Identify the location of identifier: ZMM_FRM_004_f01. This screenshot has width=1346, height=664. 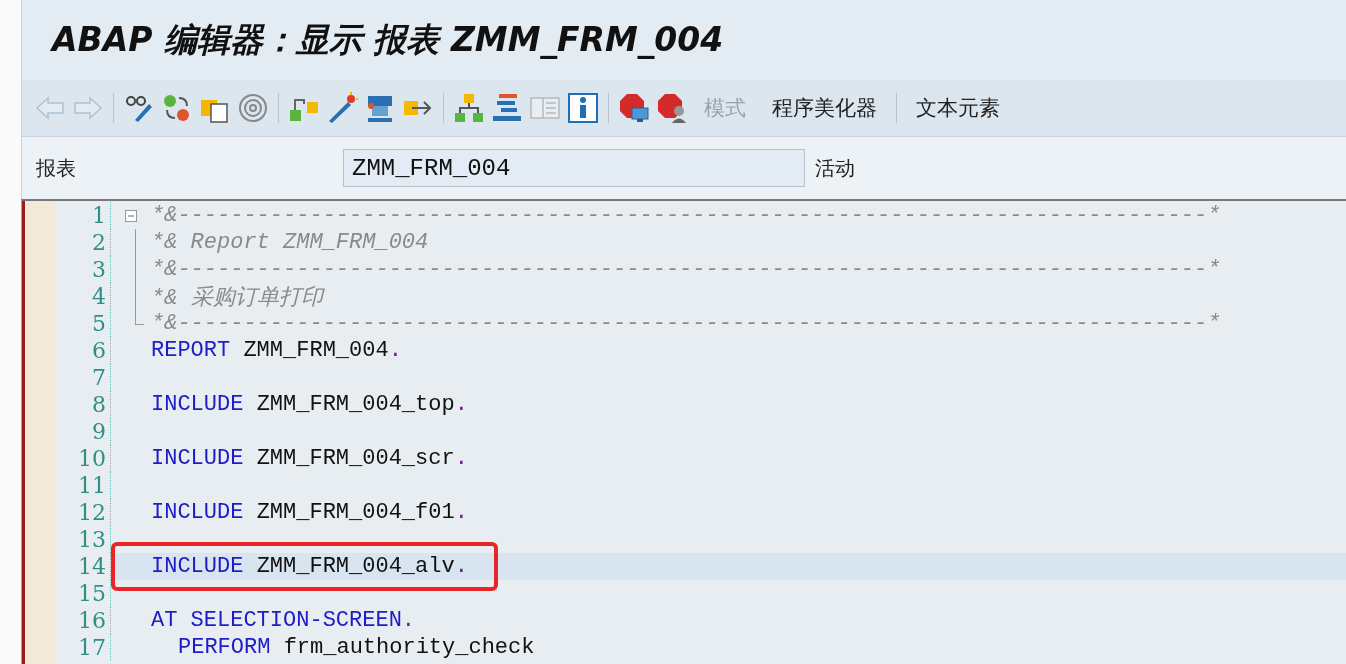
(355, 512).